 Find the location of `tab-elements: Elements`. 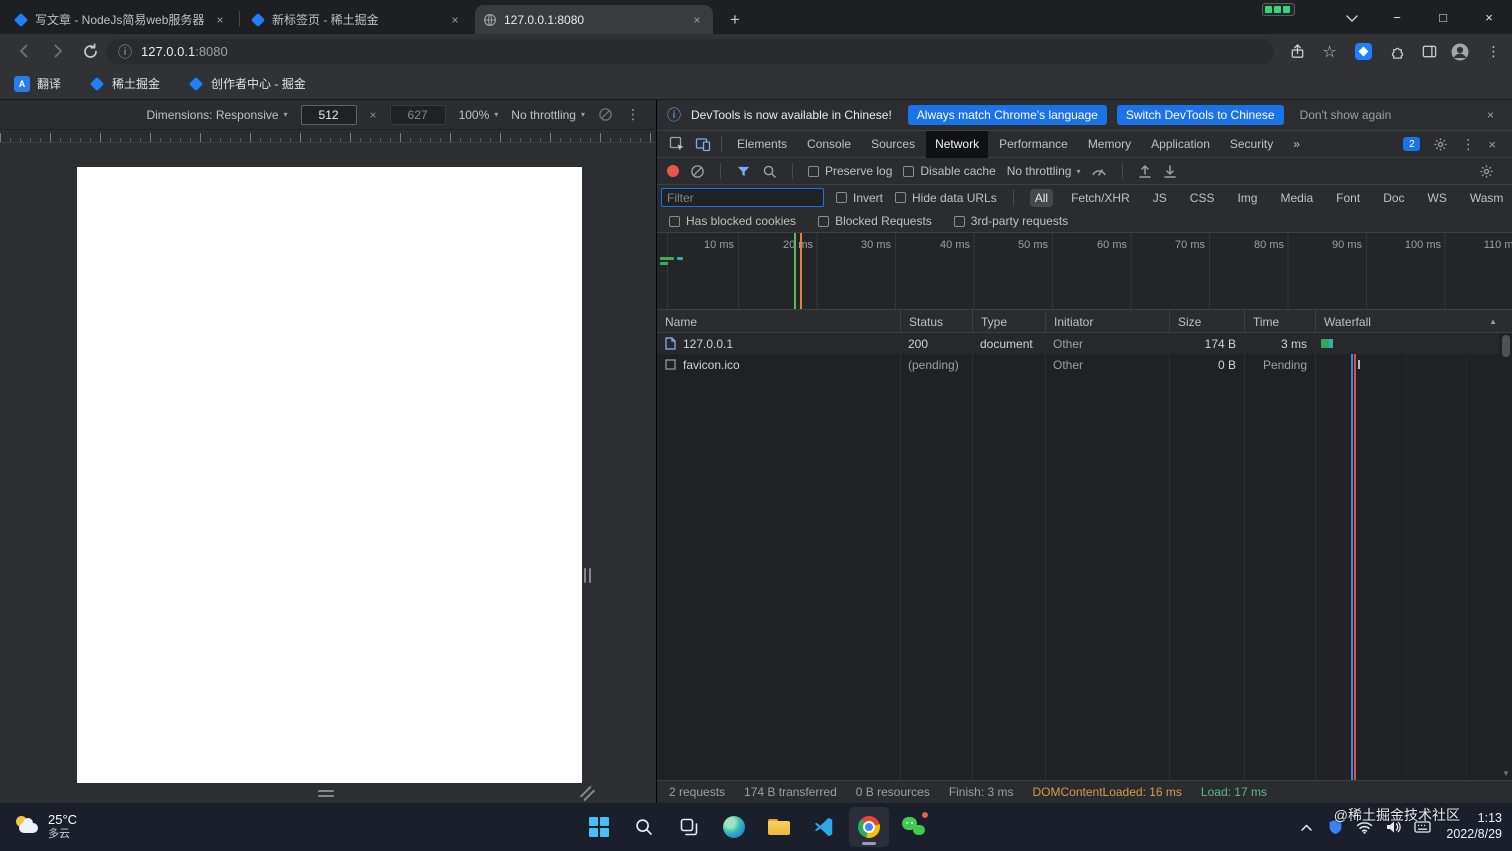

tab-elements: Elements is located at coordinates (762, 144).